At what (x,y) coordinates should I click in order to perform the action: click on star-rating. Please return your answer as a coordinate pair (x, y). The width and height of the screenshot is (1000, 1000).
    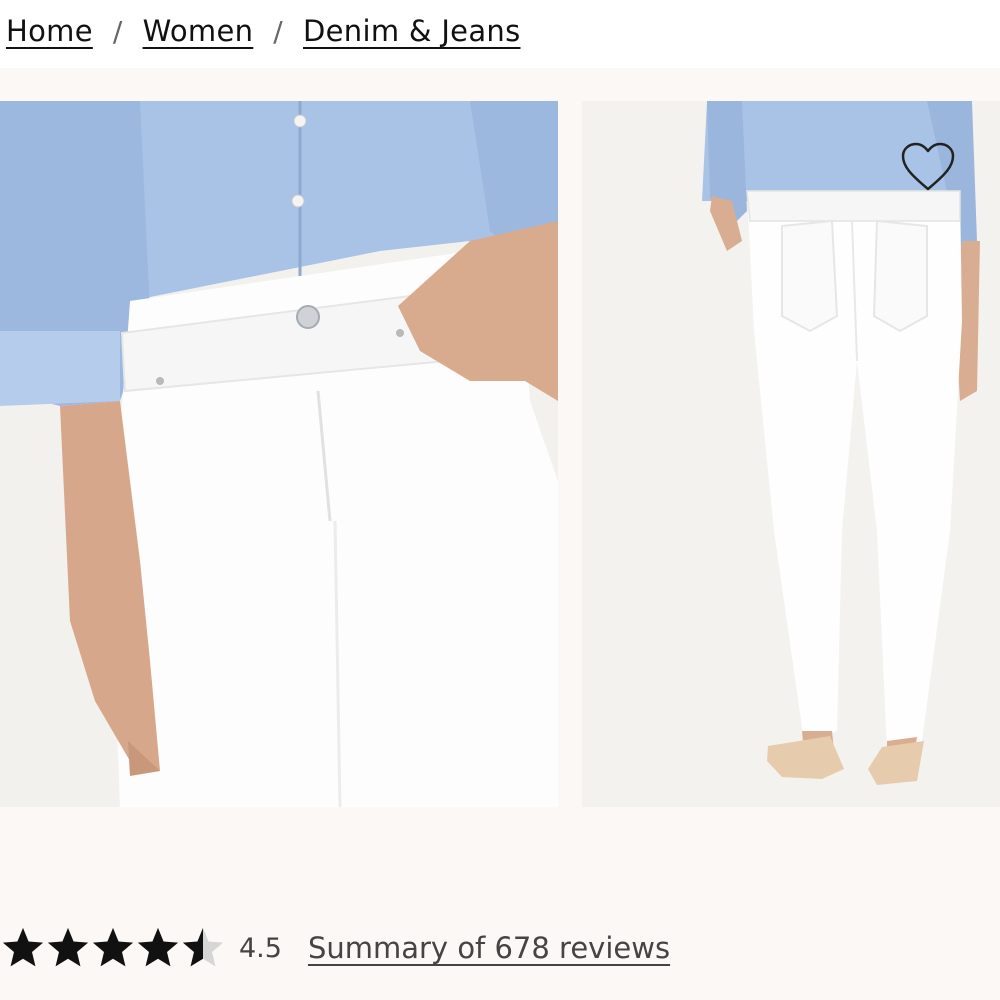
    Looking at the image, I should click on (112, 948).